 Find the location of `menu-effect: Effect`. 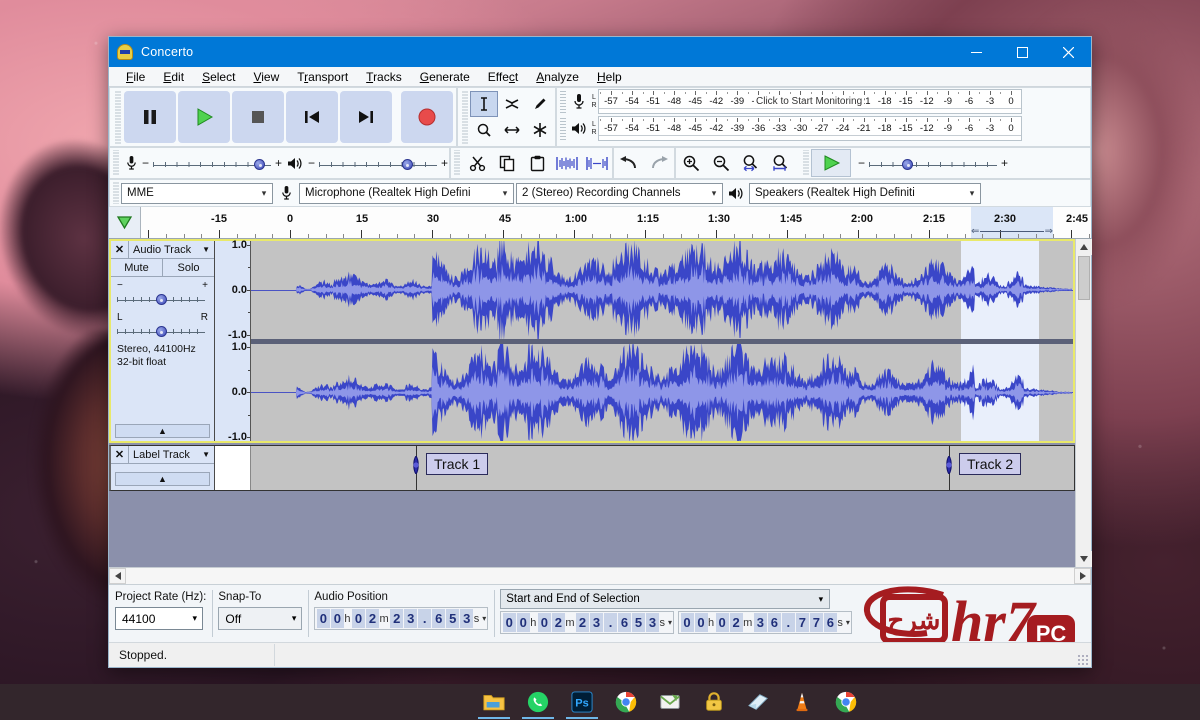

menu-effect: Effect is located at coordinates (503, 77).